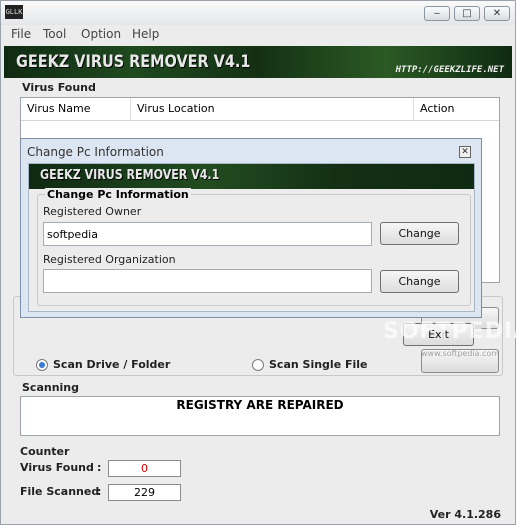 This screenshot has width=516, height=525. Describe the element at coordinates (497, 13) in the screenshot. I see `close-button: ✕` at that location.